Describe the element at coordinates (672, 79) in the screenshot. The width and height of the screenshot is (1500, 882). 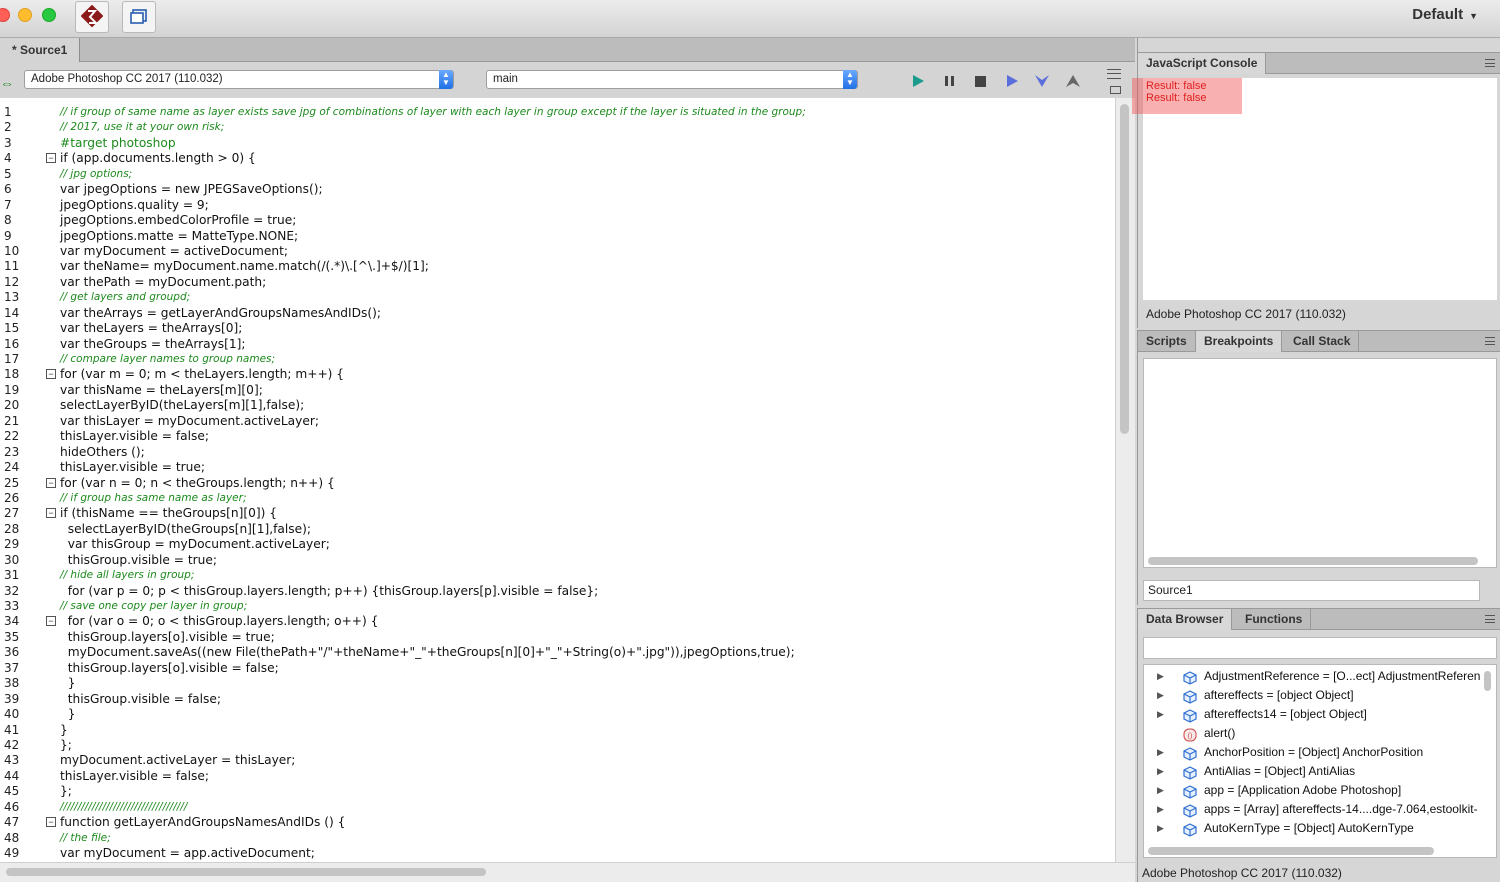
I see `engine-select: main ▲ ▼` at that location.